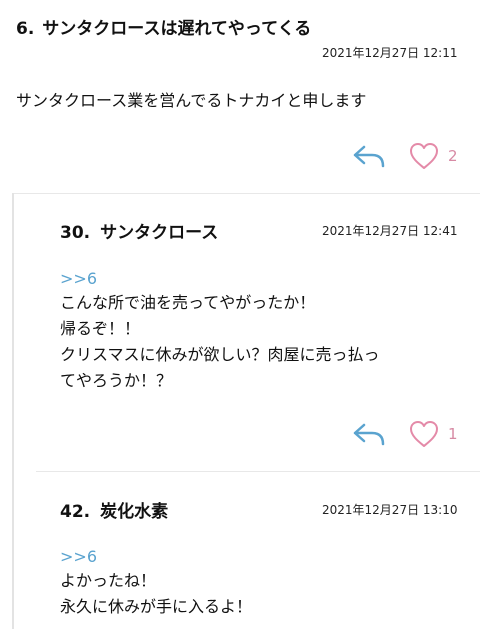 This screenshot has height=629, width=480. What do you see at coordinates (177, 29) in the screenshot?
I see `post-title: サンタクロースは遅れてやってくる` at bounding box center [177, 29].